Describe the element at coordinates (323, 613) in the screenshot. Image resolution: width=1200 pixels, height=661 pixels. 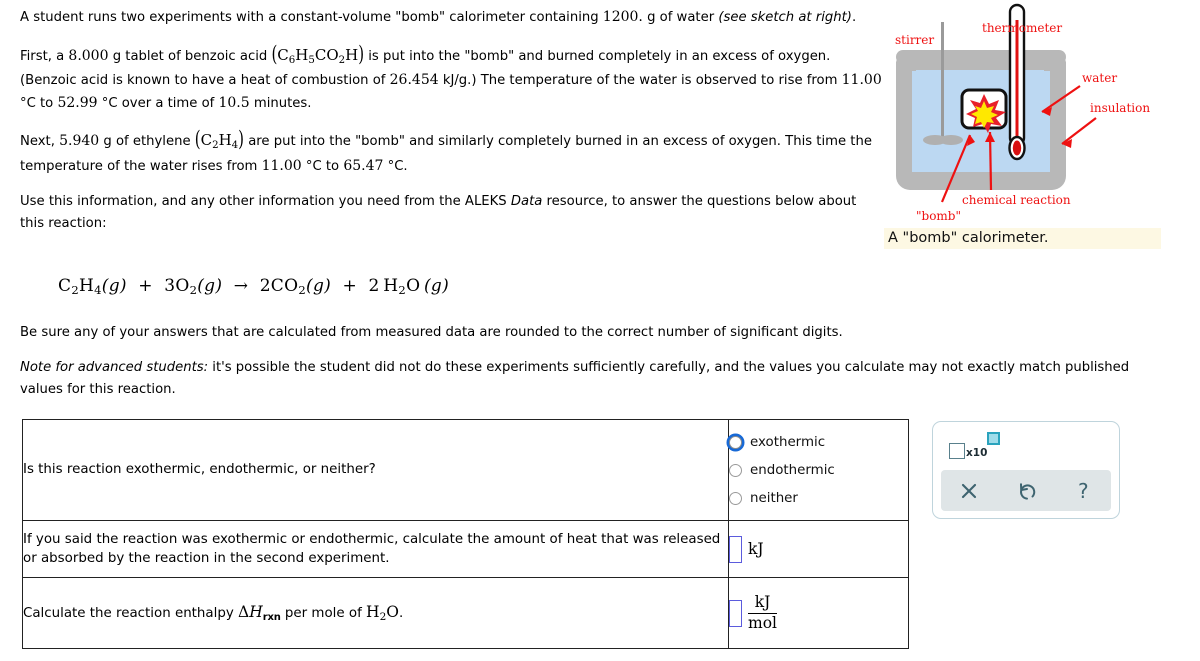
I see `enthalpy-question-text-b: per mole of` at that location.